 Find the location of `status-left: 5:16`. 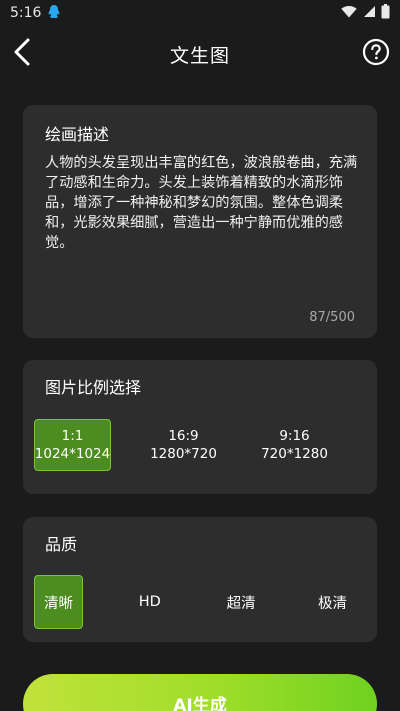

status-left: 5:16 is located at coordinates (35, 13).